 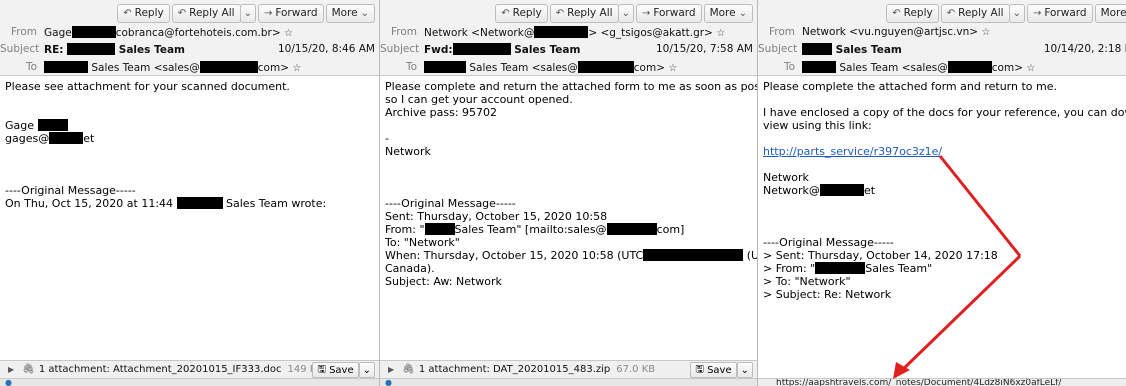 I want to click on from-row: From Gage cobranca@fortehoteis.com.br> ☆, so click(x=189, y=33).